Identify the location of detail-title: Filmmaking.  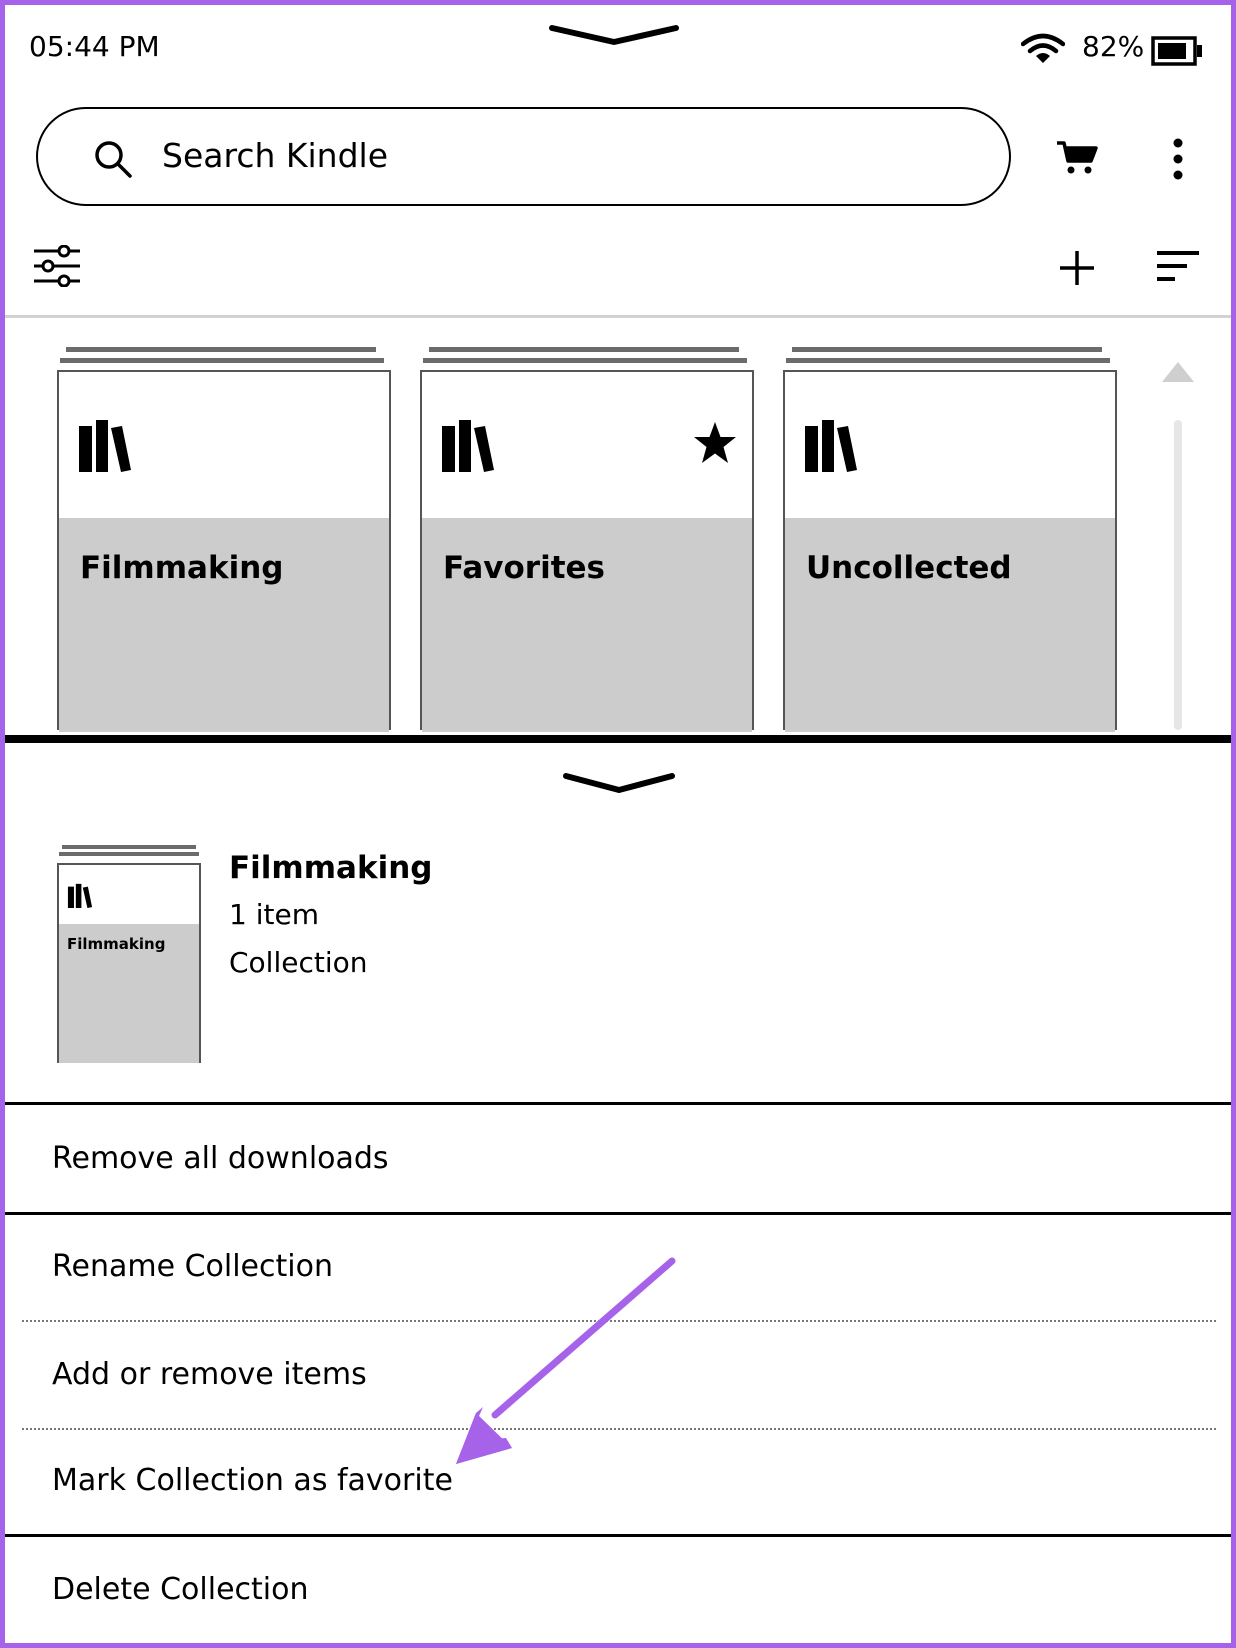
(331, 868).